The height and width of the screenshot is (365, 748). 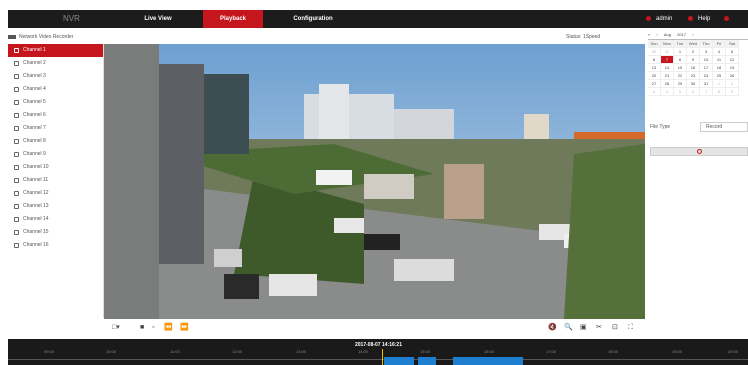 I want to click on calendar-day: 16, so click(x=693, y=68).